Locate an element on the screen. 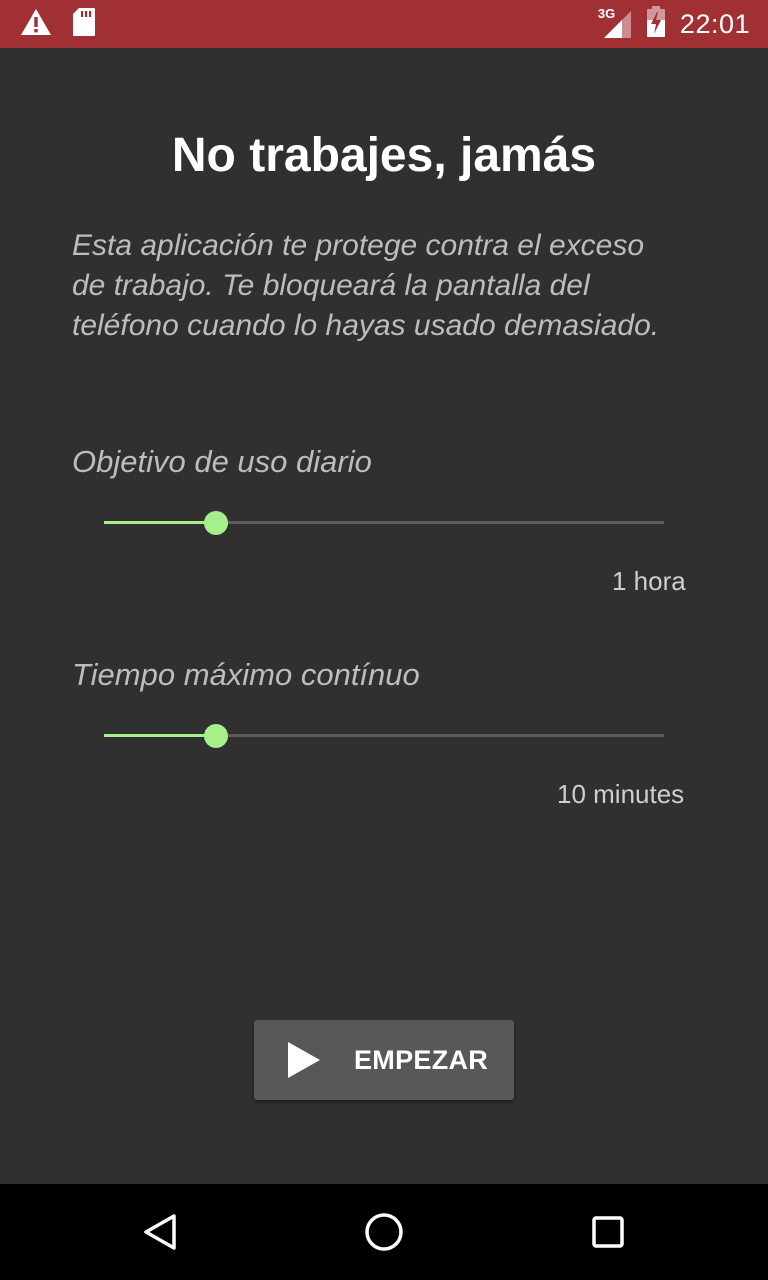 The width and height of the screenshot is (768, 1280). home-icon is located at coordinates (384, 1232).